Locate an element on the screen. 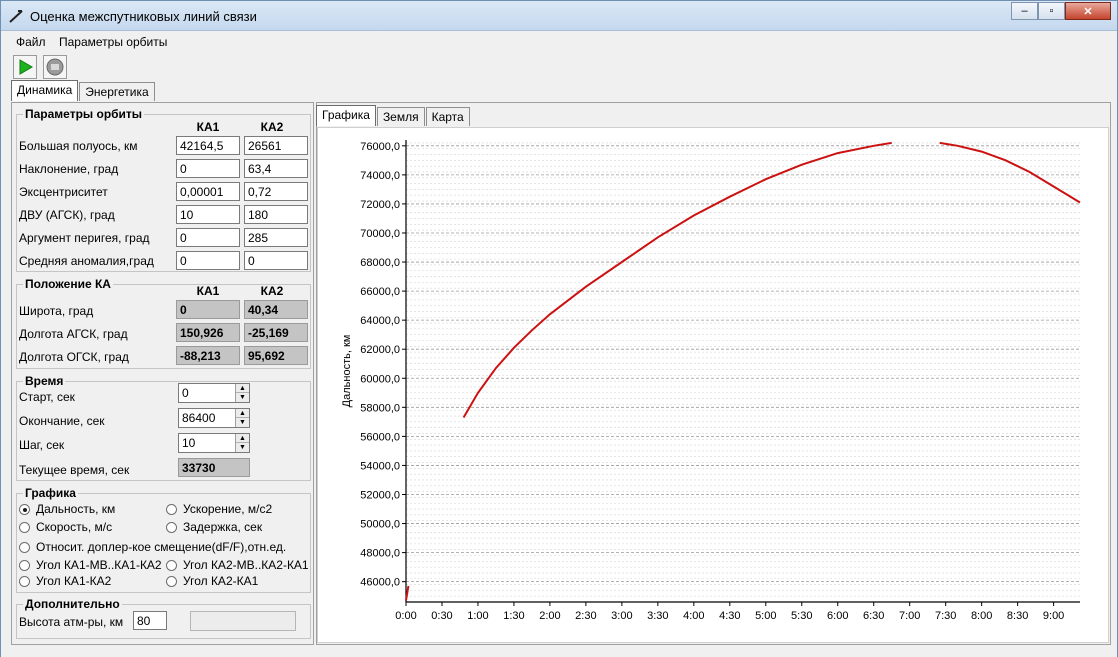  distance-series-line is located at coordinates (1010, 172).